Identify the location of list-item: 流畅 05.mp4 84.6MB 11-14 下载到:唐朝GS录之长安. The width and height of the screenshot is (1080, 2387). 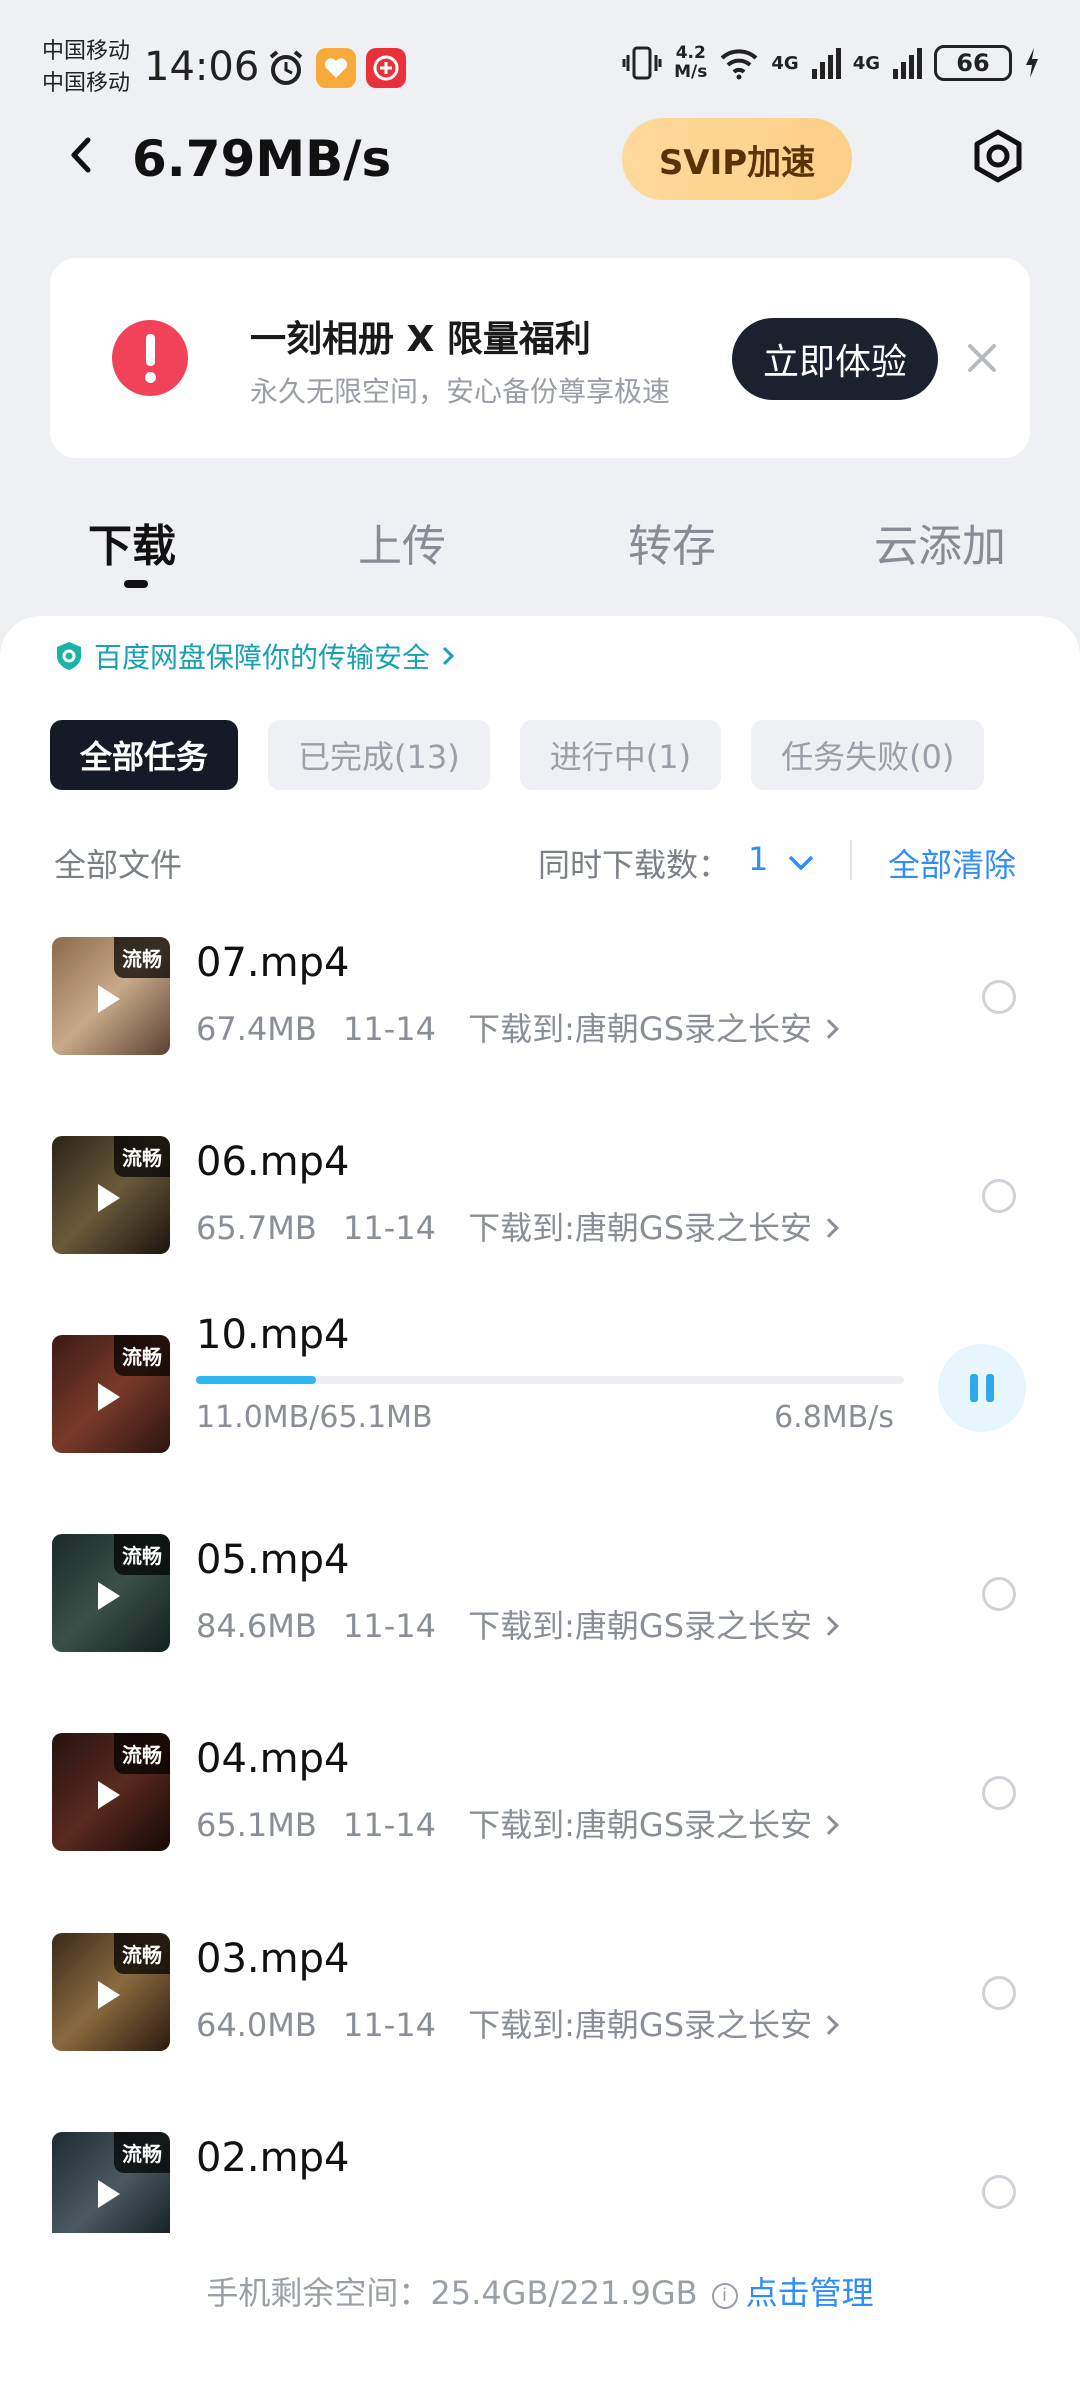
(540, 1612).